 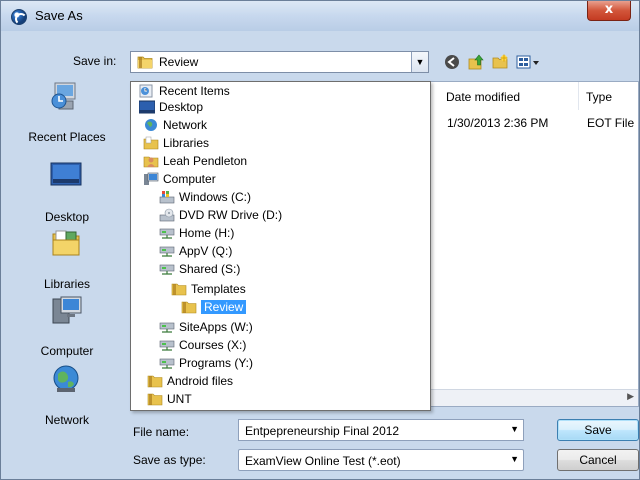 What do you see at coordinates (67, 351) in the screenshot?
I see `place-label: Computer` at bounding box center [67, 351].